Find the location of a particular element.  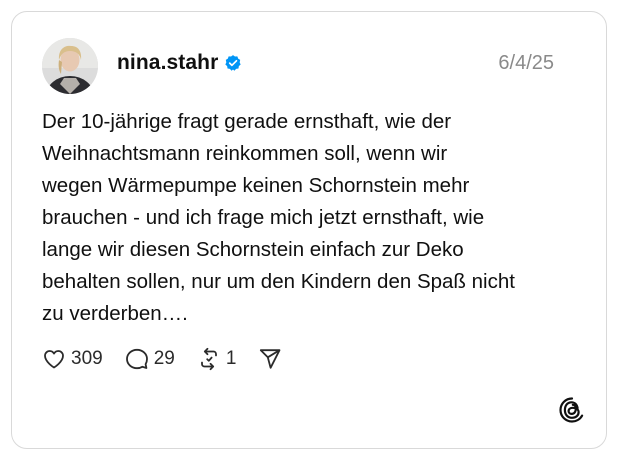

profile-photo is located at coordinates (70, 66).